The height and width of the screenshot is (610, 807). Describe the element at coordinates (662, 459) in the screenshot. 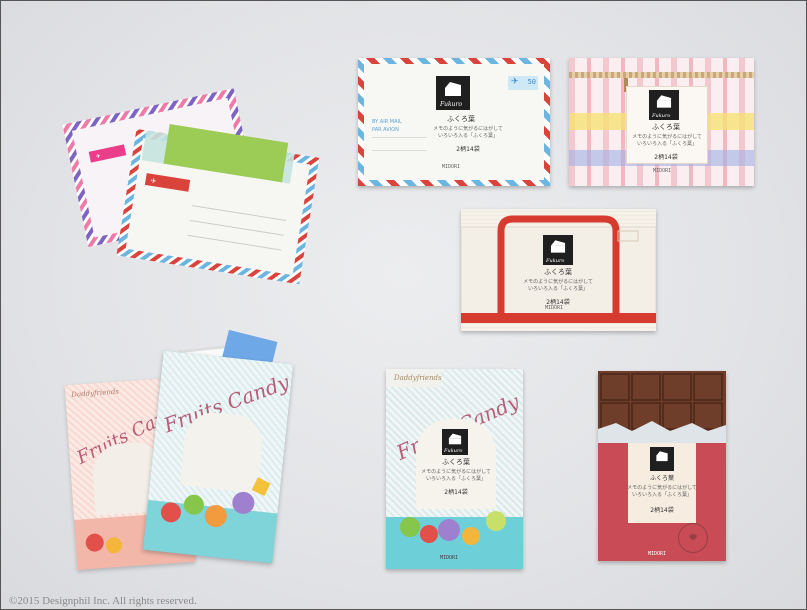

I see `fukuro-logo` at that location.